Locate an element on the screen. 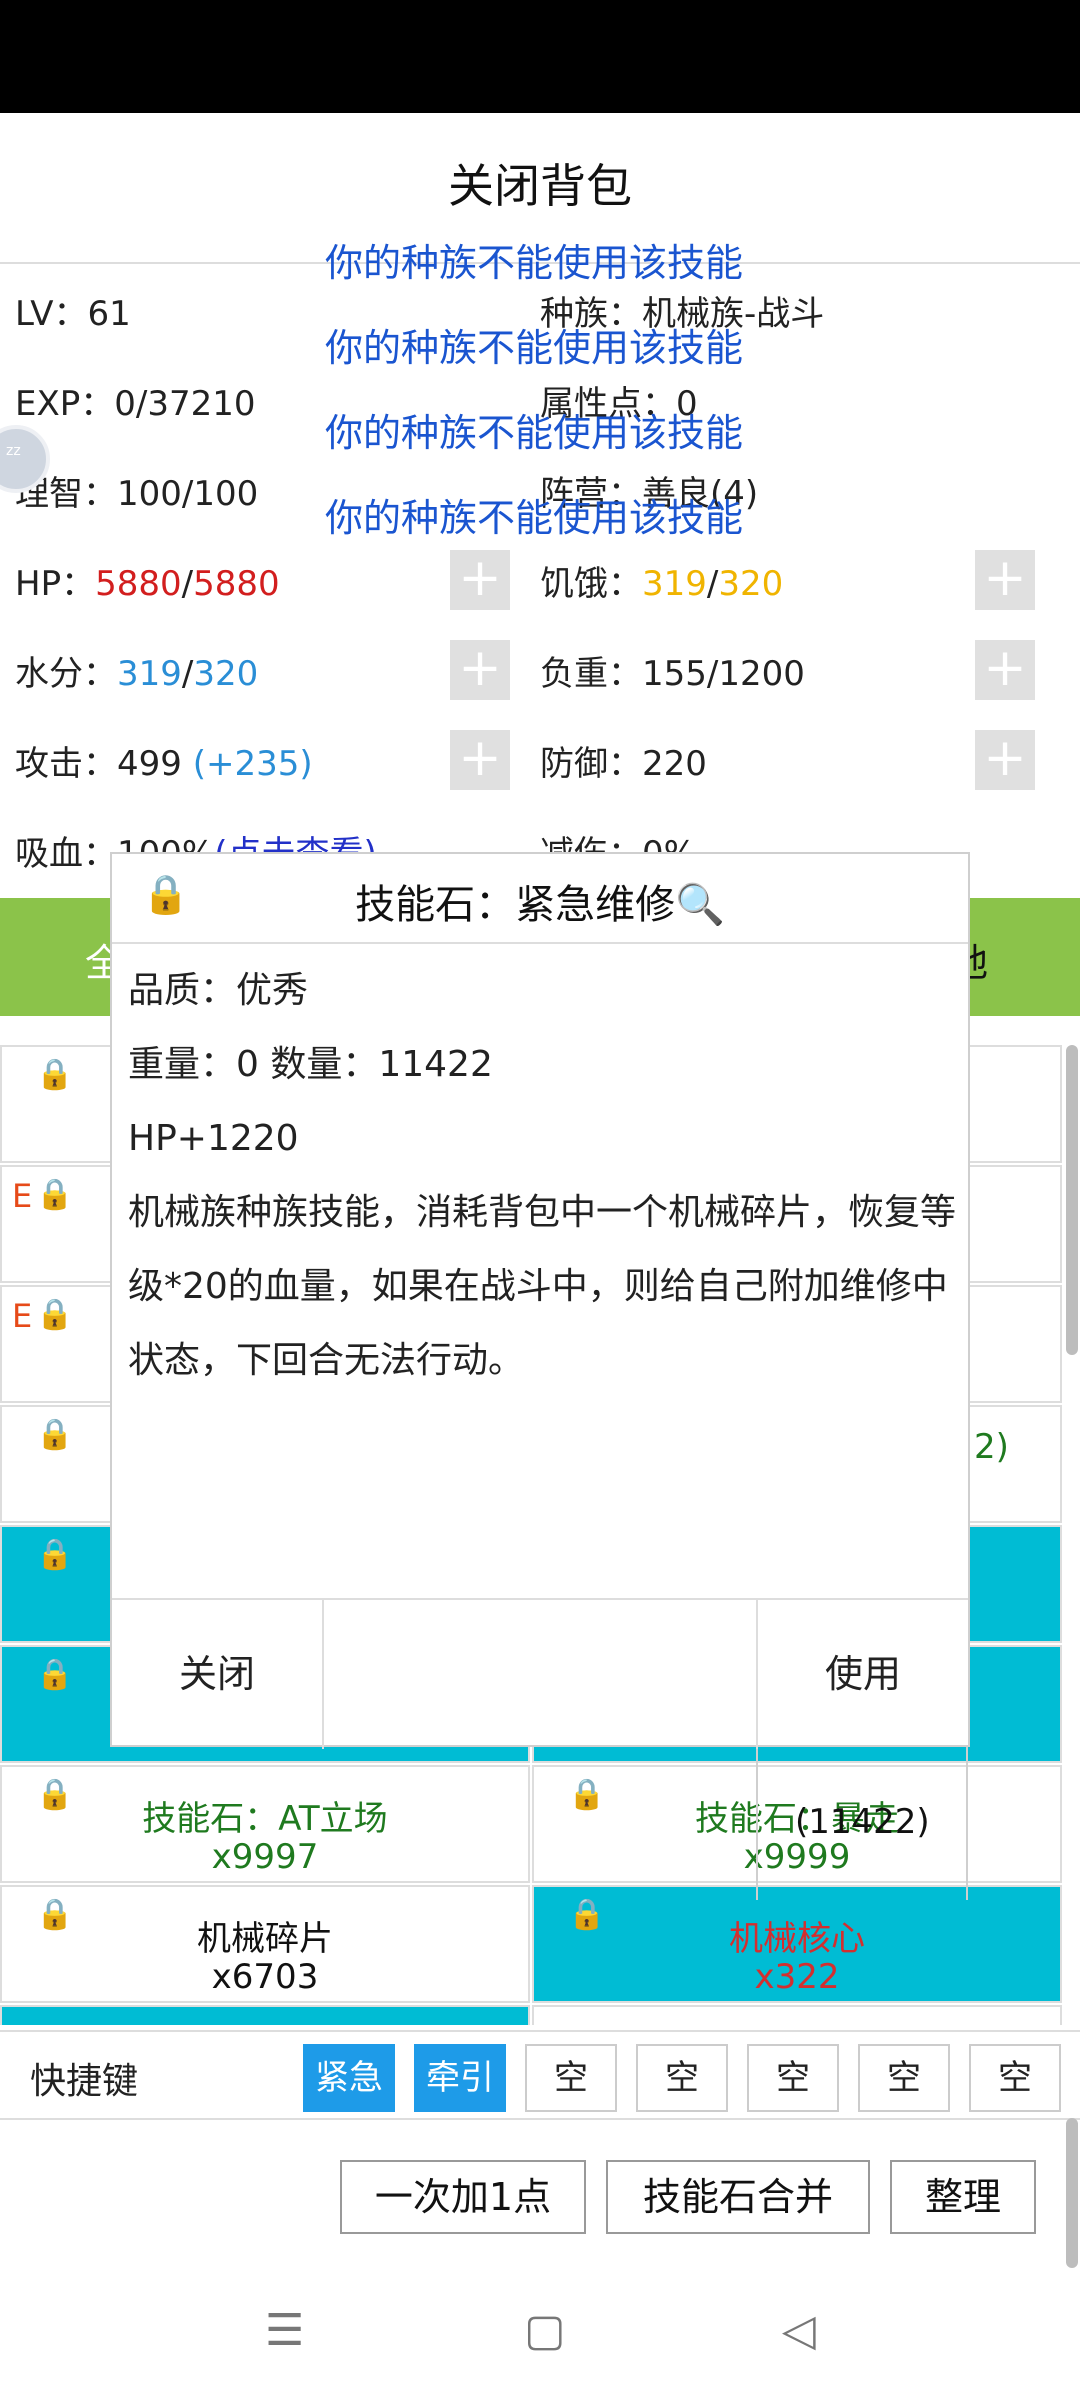  inventory-slot-at-field: 🔒 技能石：AT立场 x9997 is located at coordinates (265, 1824).